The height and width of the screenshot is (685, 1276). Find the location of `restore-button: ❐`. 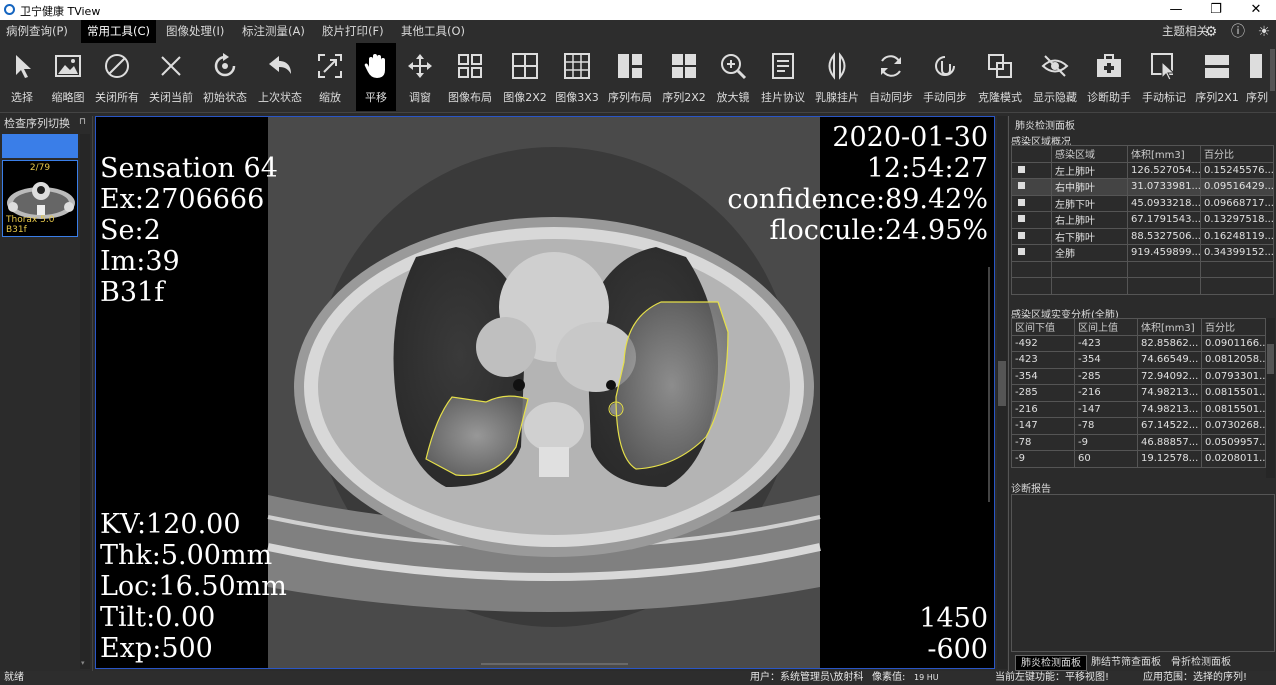

restore-button: ❐ is located at coordinates (1216, 10).